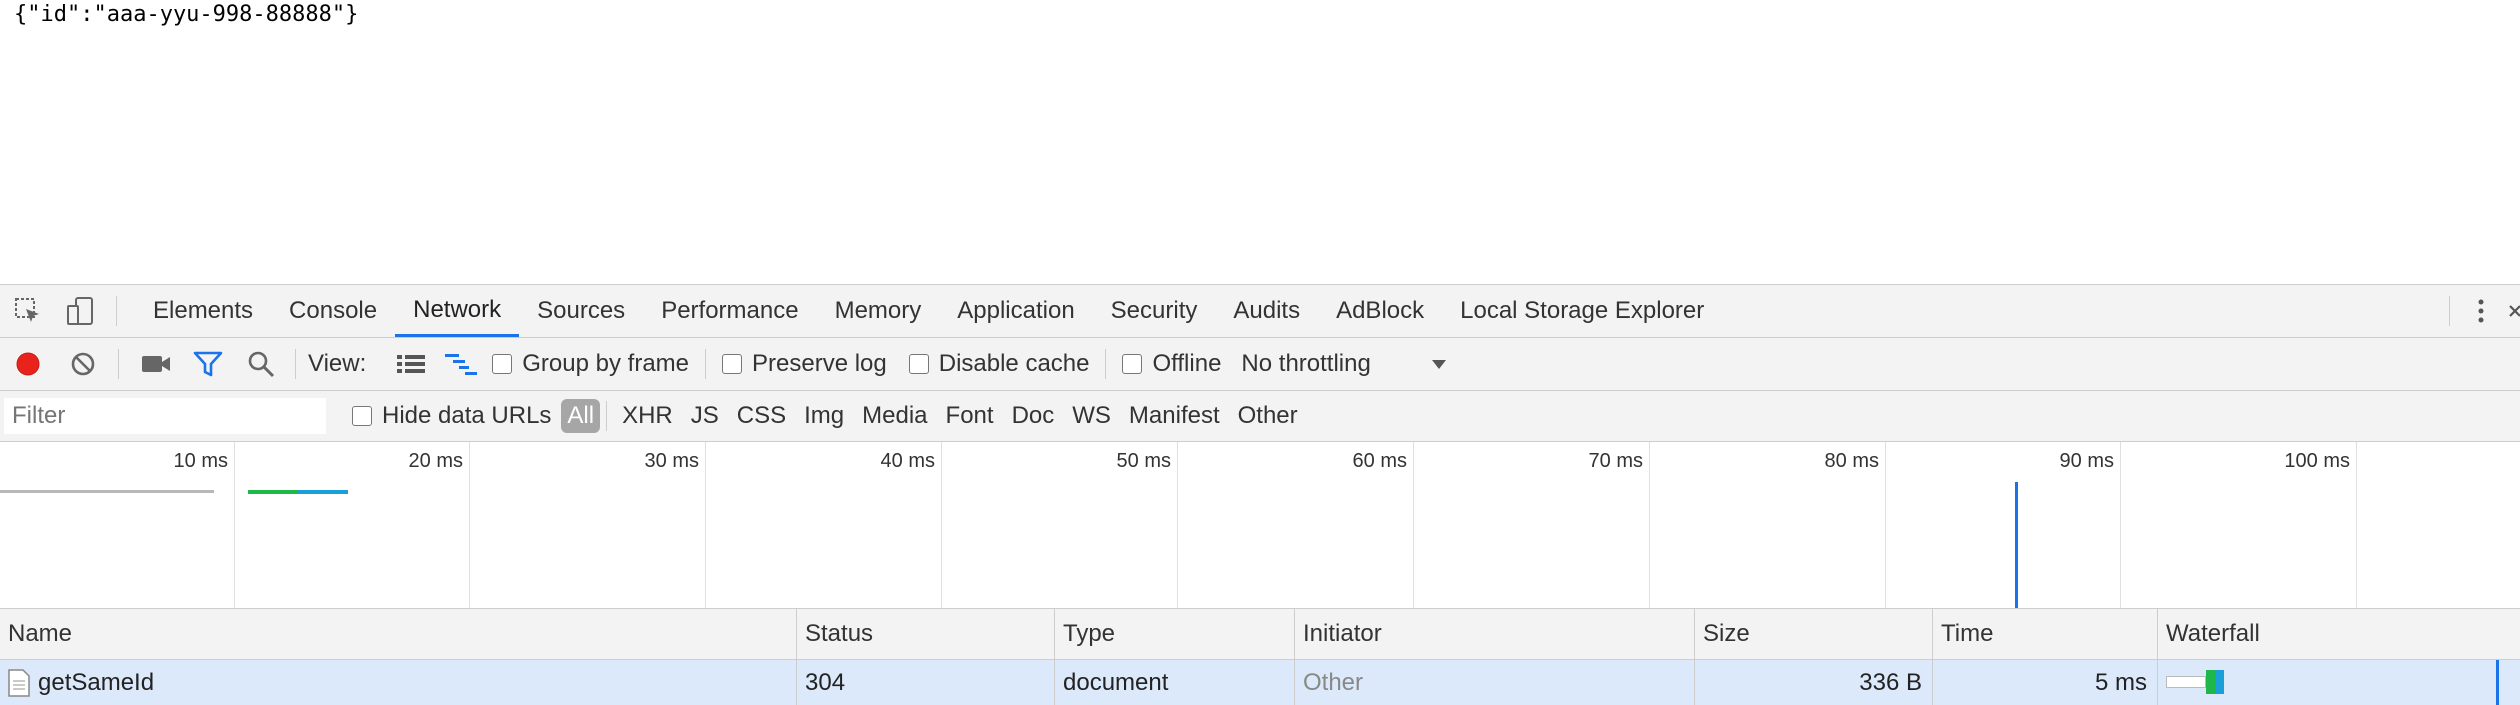 The height and width of the screenshot is (705, 2520). Describe the element at coordinates (461, 364) in the screenshot. I see `show-overview-icon` at that location.